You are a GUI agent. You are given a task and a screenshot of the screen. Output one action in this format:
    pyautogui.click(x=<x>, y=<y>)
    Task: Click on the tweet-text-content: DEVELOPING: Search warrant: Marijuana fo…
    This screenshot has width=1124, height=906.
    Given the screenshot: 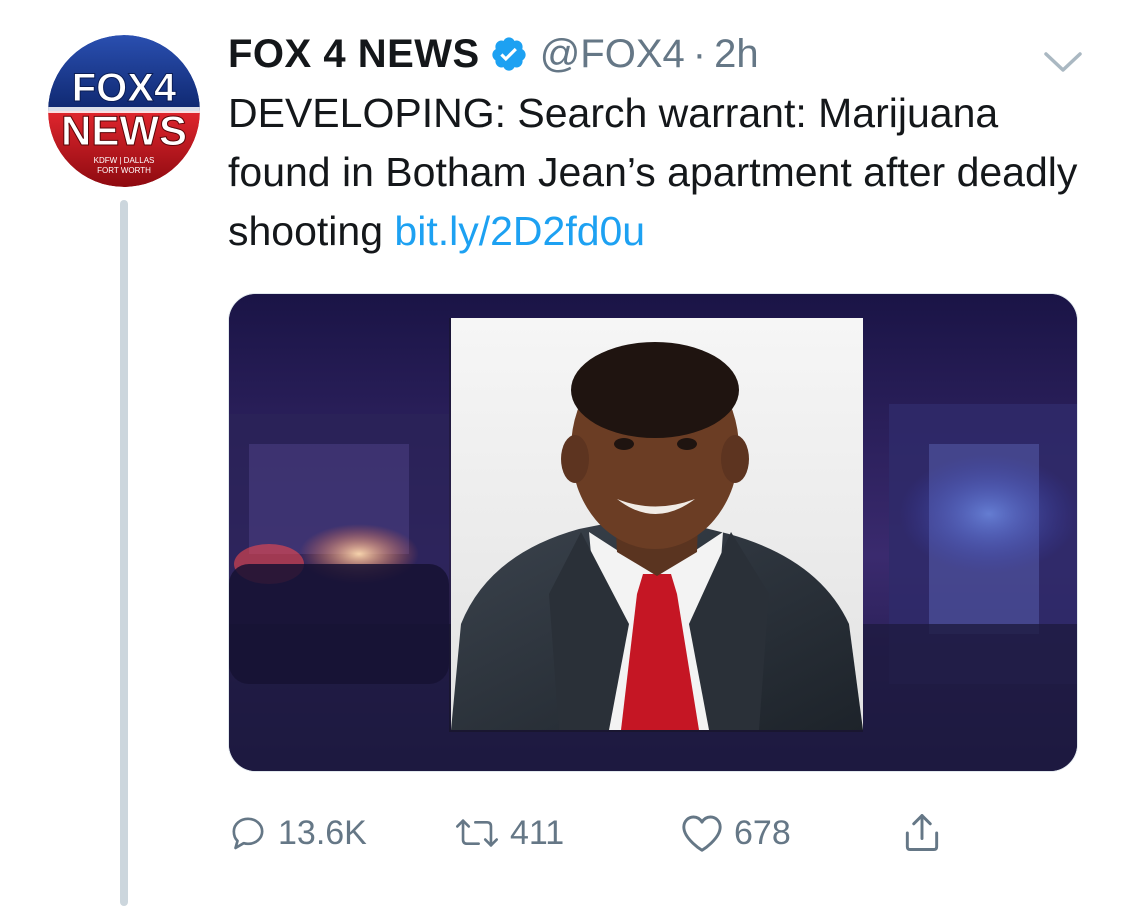 What is the action you would take?
    pyautogui.click(x=653, y=172)
    